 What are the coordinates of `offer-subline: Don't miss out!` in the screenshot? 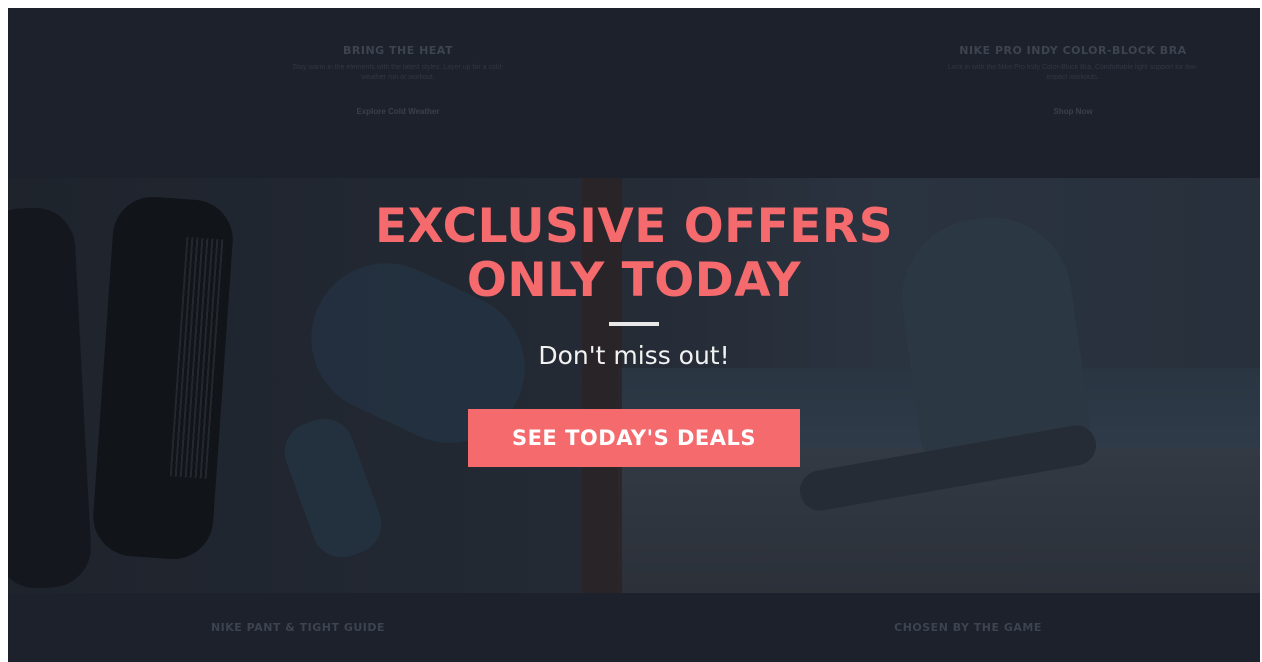 It's located at (634, 355).